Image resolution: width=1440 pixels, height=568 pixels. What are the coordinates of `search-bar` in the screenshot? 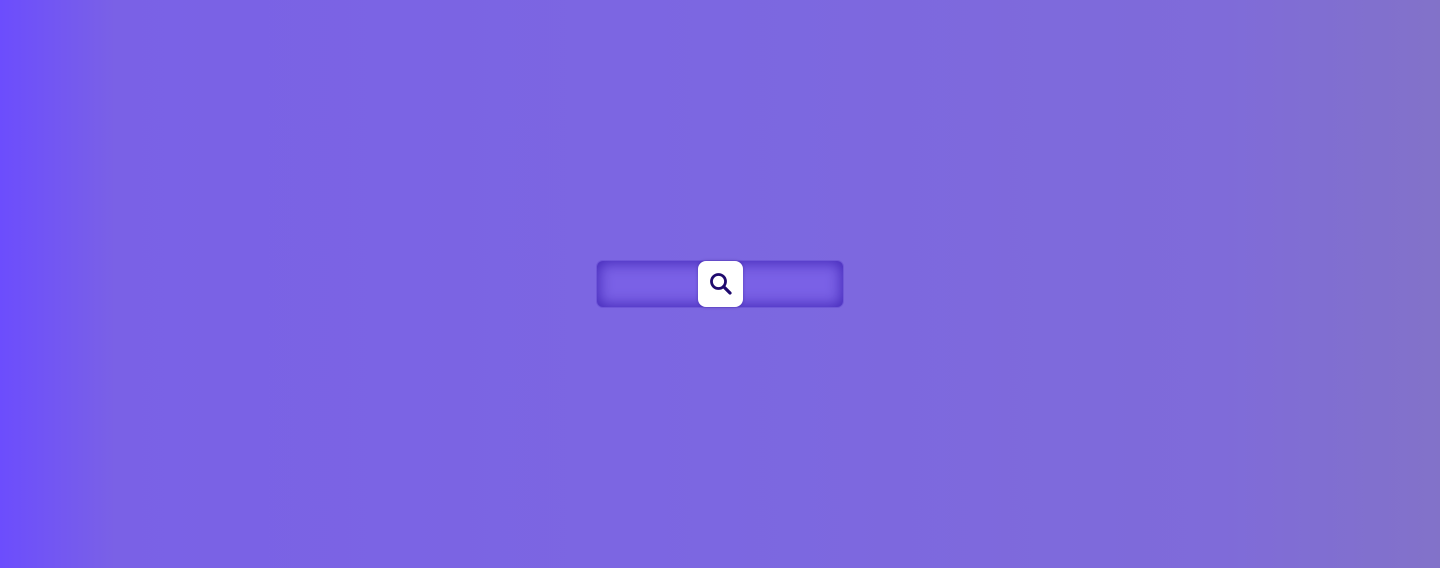 It's located at (720, 284).